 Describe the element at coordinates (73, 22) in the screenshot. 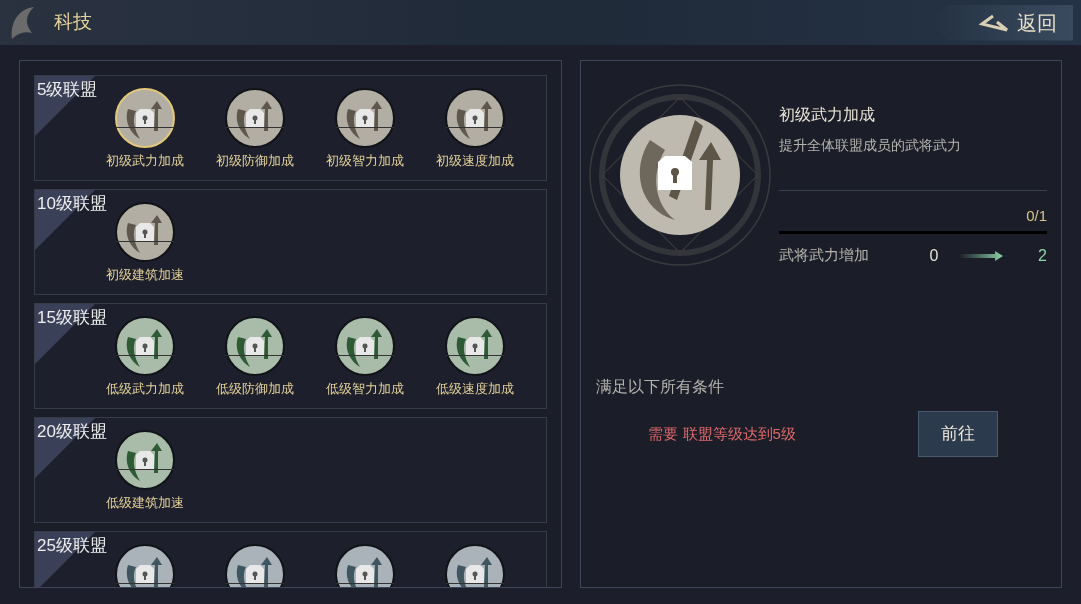

I see `page-title: 科技` at that location.